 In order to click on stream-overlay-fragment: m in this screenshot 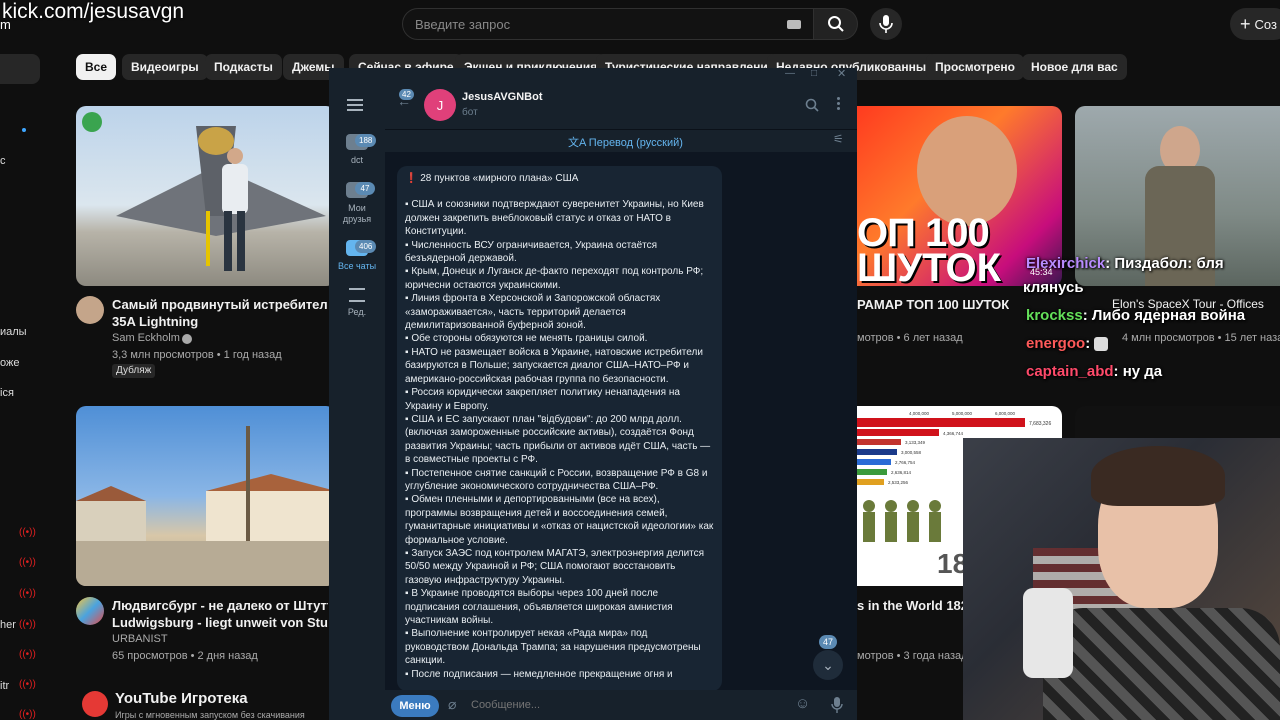, I will do `click(5, 24)`.